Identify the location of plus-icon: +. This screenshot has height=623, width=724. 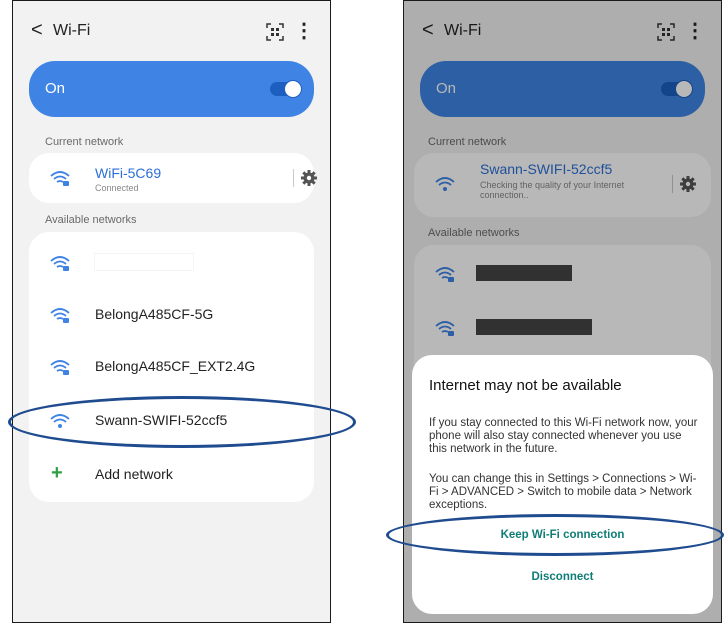
(57, 473).